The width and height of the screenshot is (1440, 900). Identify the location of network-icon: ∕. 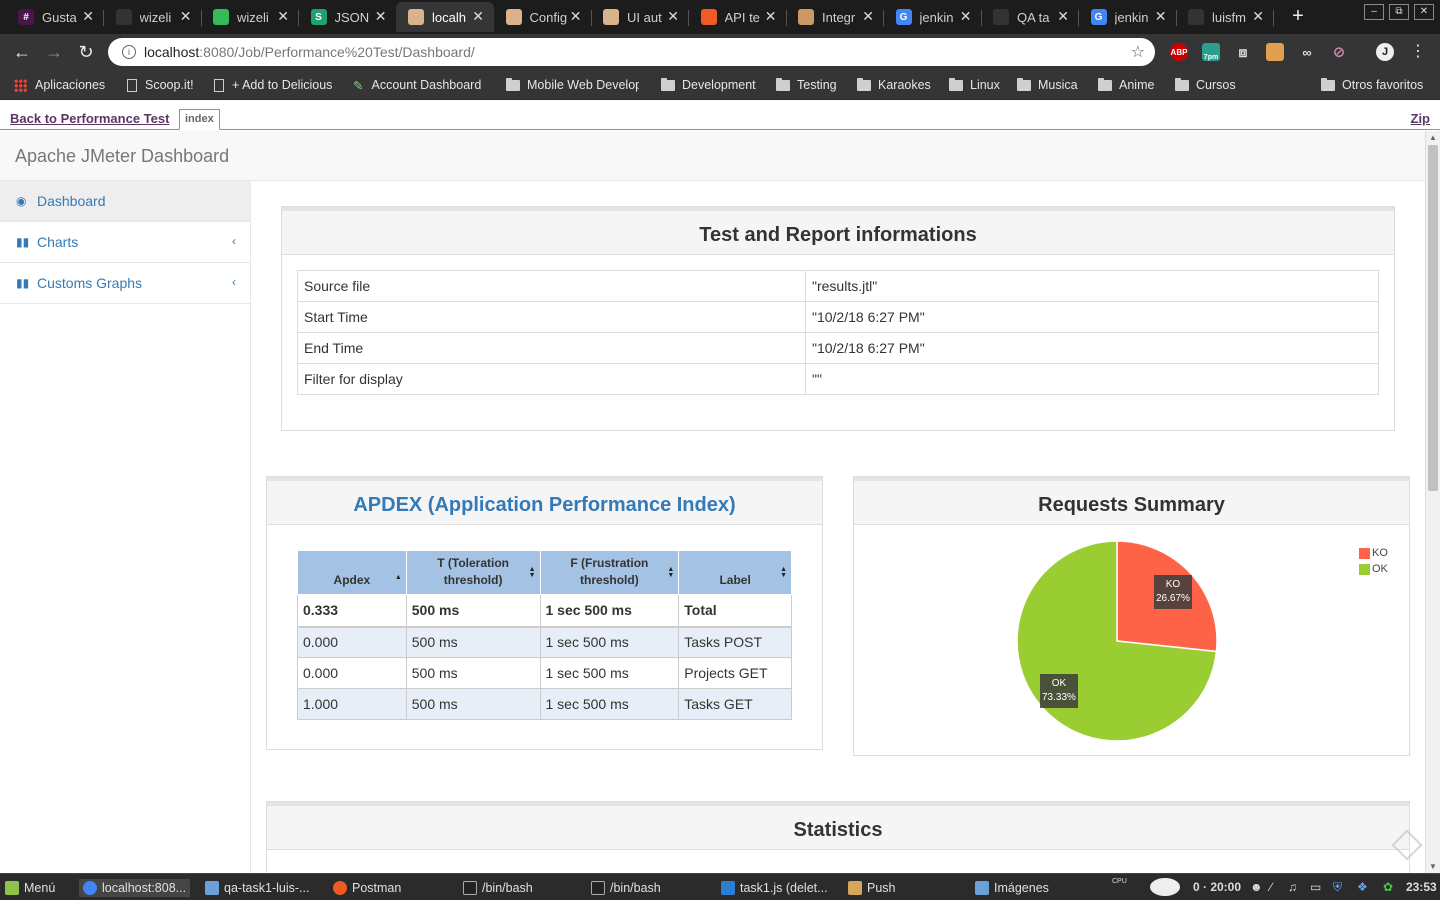
(1271, 887).